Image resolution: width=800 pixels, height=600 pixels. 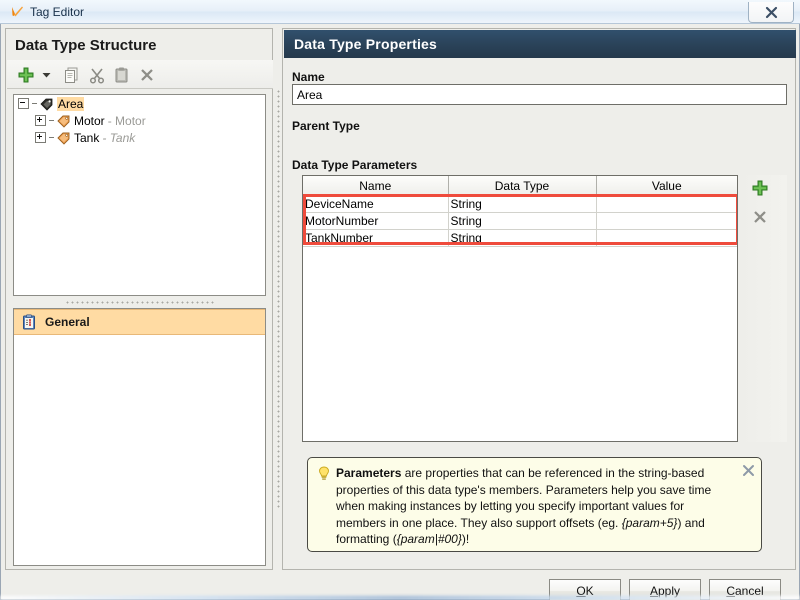 I want to click on cut-button, so click(x=97, y=75).